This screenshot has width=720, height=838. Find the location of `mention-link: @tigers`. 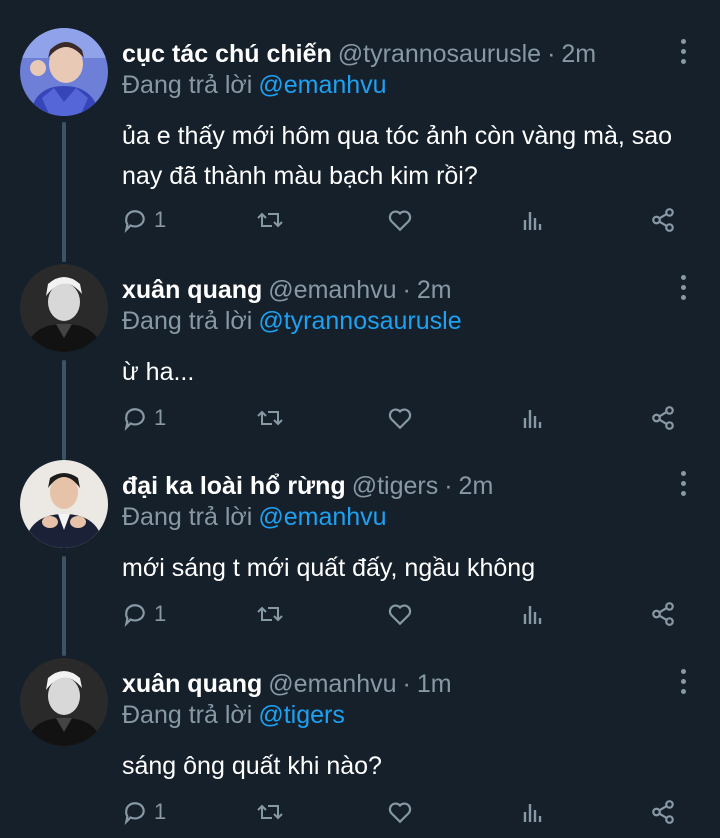

mention-link: @tigers is located at coordinates (301, 715).